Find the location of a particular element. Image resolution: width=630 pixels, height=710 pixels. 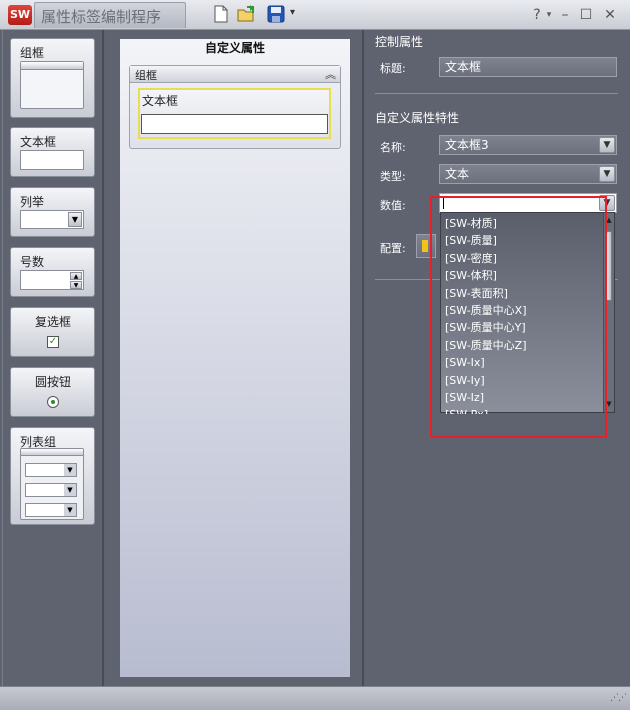

palette-list-group: 列表组 ▼ ▼ ▼ is located at coordinates (52, 476).